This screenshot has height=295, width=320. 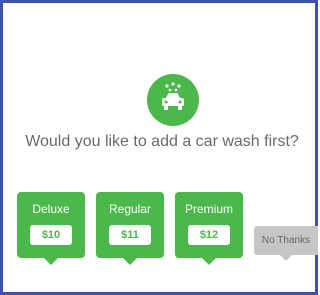 What do you see at coordinates (173, 100) in the screenshot?
I see `car-wash-icon` at bounding box center [173, 100].